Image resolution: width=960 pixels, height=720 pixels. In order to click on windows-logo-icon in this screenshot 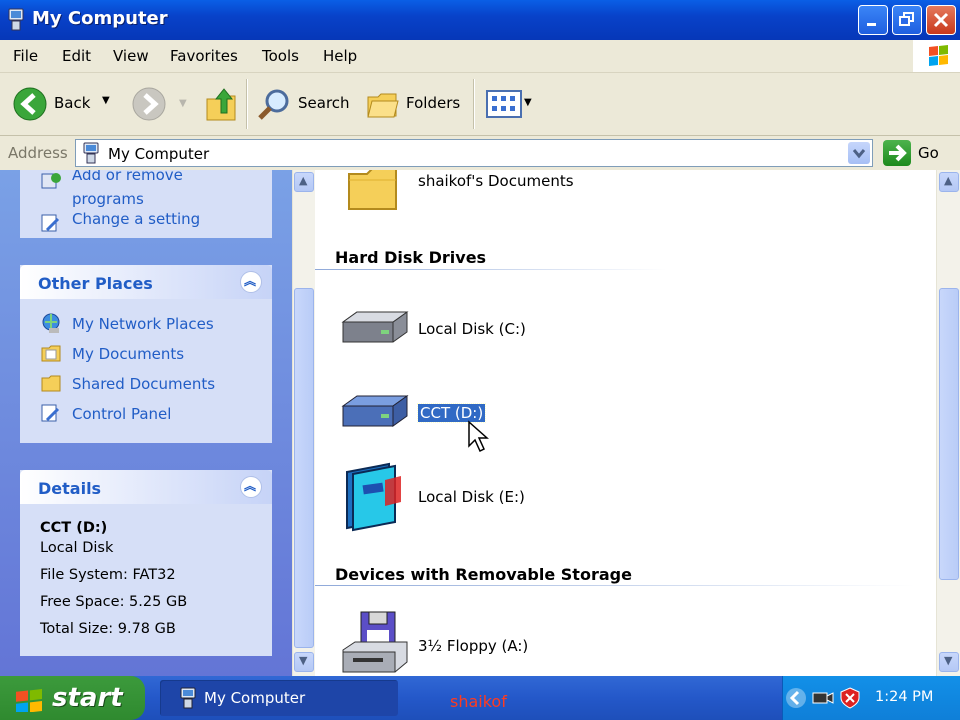, I will do `click(936, 56)`.